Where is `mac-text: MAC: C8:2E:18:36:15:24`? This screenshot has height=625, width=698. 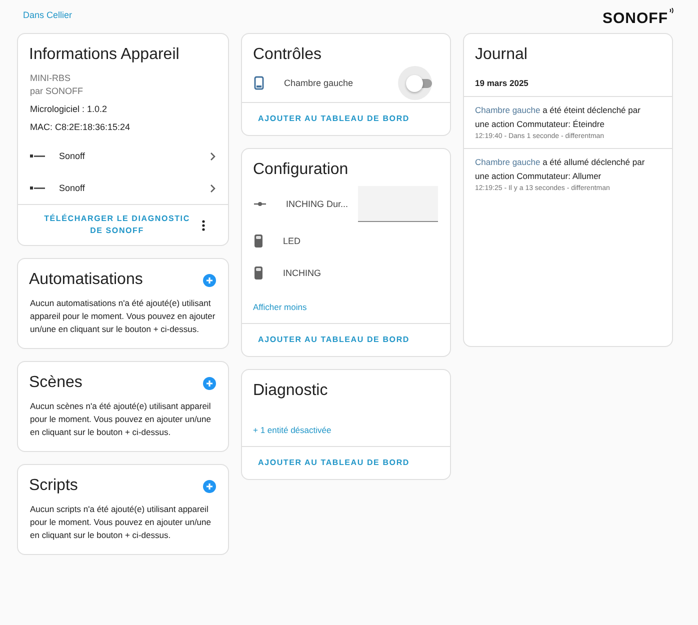 mac-text: MAC: C8:2E:18:36:15:24 is located at coordinates (80, 127).